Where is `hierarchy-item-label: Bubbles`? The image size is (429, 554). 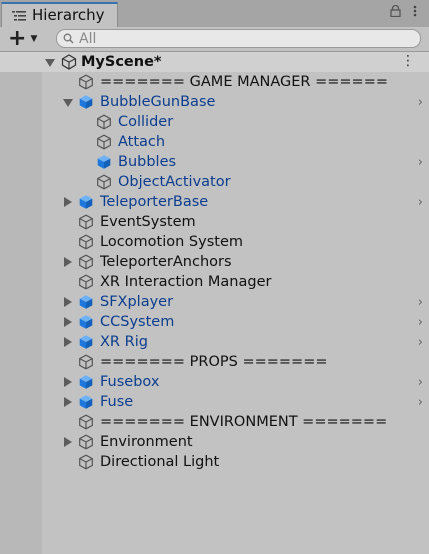 hierarchy-item-label: Bubbles is located at coordinates (147, 162).